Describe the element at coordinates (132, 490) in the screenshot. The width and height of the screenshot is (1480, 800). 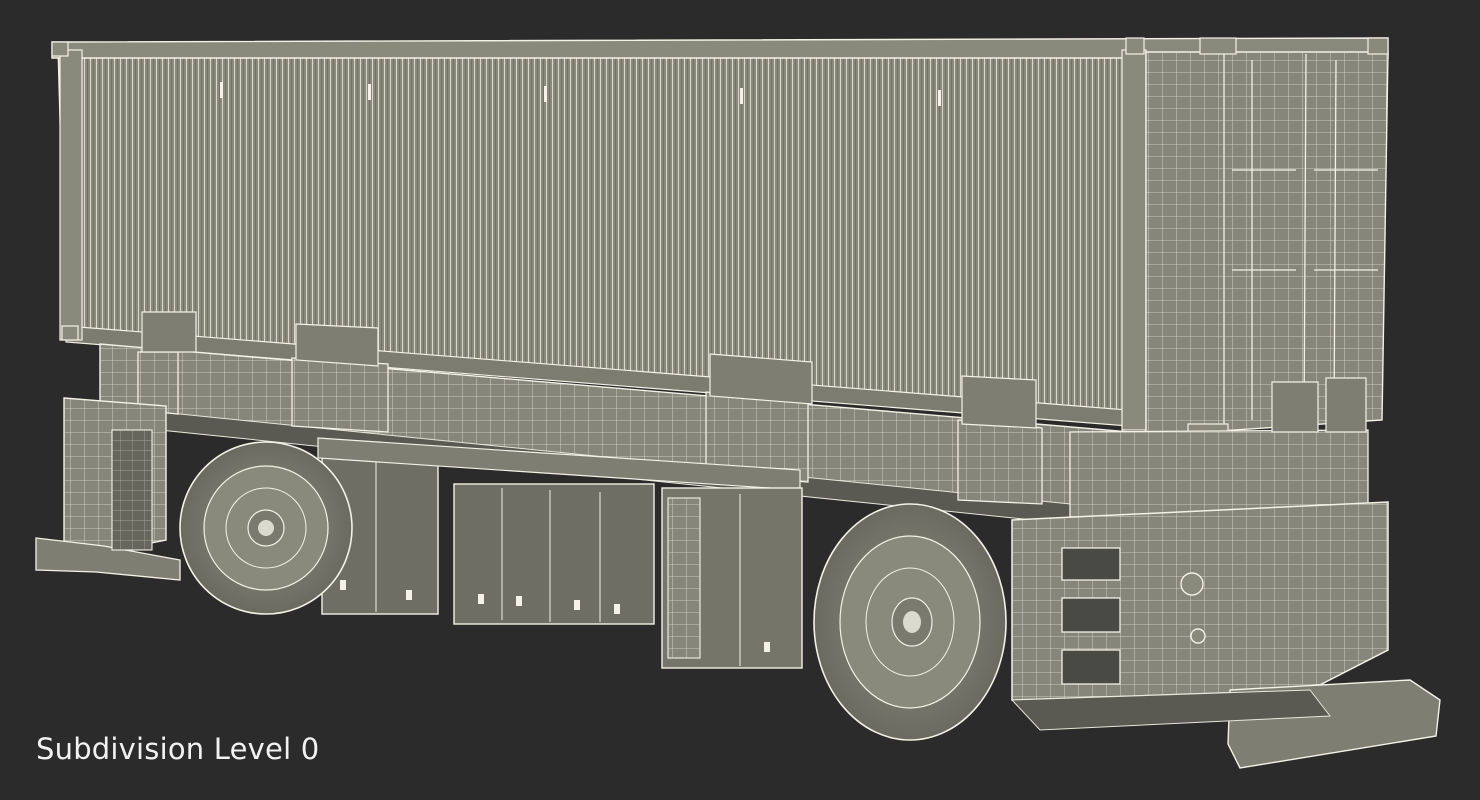
I see `front-side-plate` at that location.